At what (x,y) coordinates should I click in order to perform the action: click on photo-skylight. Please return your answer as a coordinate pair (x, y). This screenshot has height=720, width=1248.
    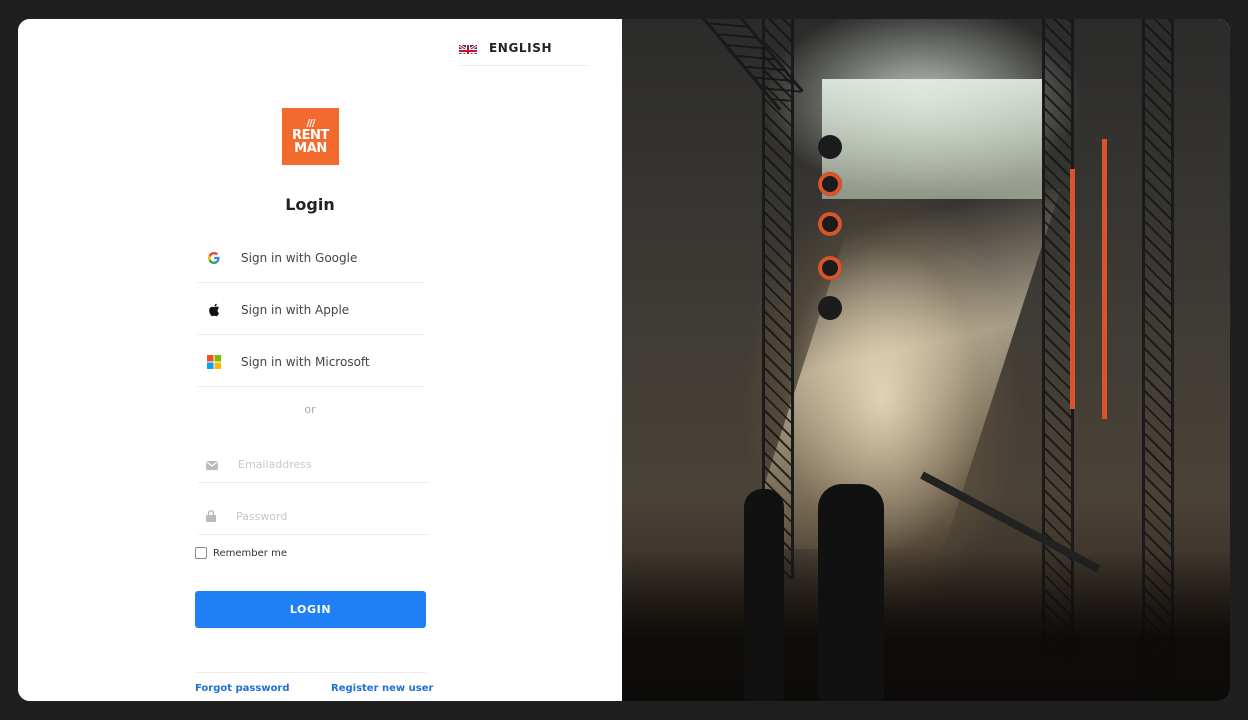
    Looking at the image, I should click on (932, 139).